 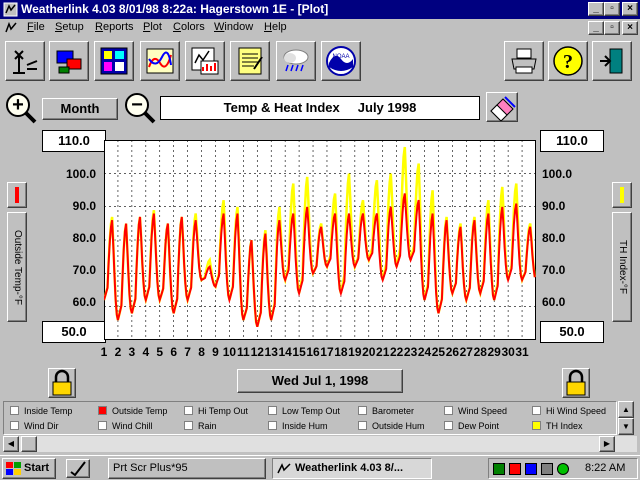 What do you see at coordinates (152, 27) in the screenshot?
I see `menu-plot: Plot` at bounding box center [152, 27].